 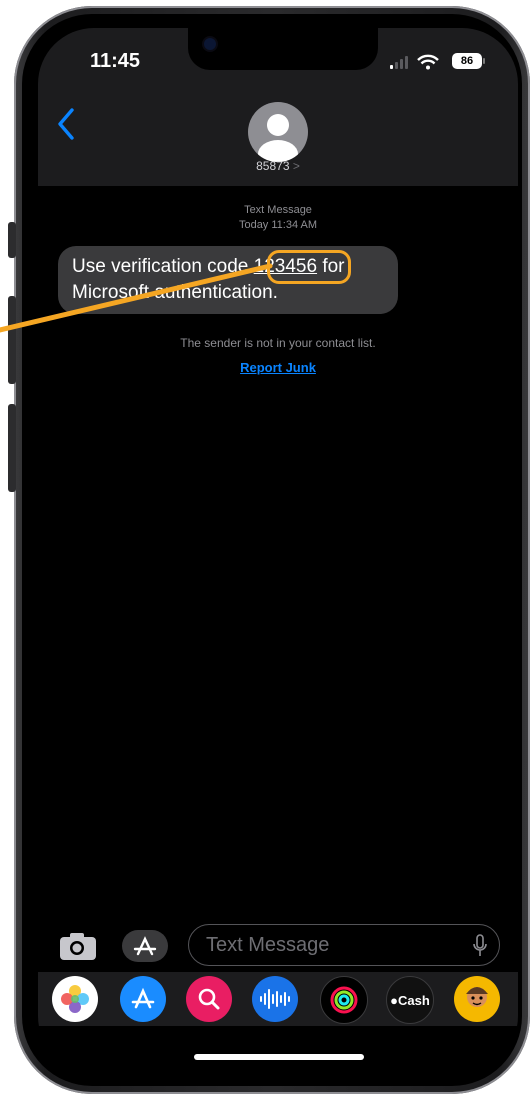 I want to click on apple-cash-icon: ● Cash, so click(x=410, y=1000).